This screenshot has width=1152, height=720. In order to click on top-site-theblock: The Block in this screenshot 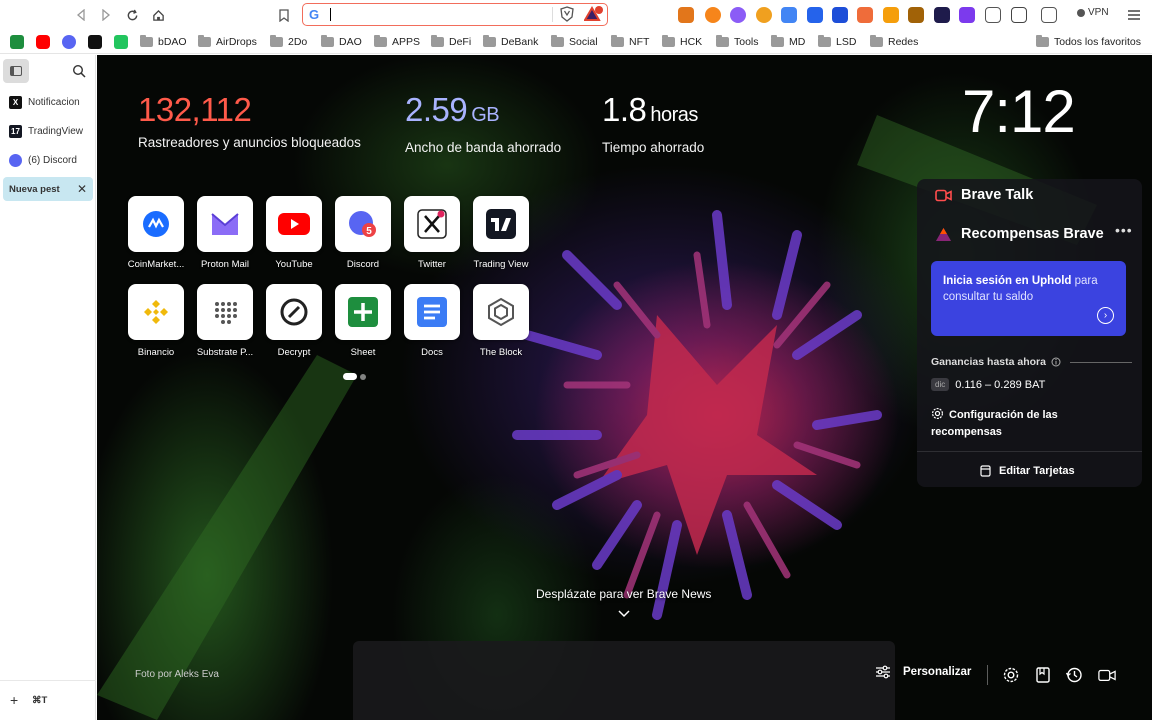, I will do `click(501, 321)`.